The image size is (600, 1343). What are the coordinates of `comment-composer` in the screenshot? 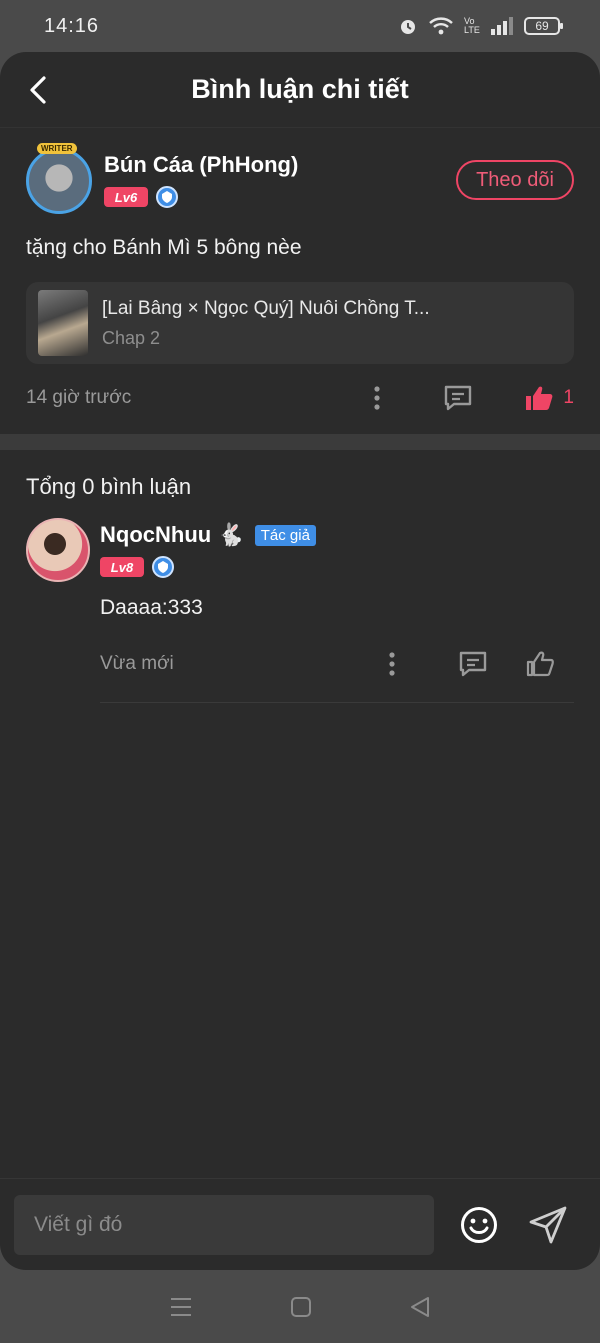 It's located at (300, 1224).